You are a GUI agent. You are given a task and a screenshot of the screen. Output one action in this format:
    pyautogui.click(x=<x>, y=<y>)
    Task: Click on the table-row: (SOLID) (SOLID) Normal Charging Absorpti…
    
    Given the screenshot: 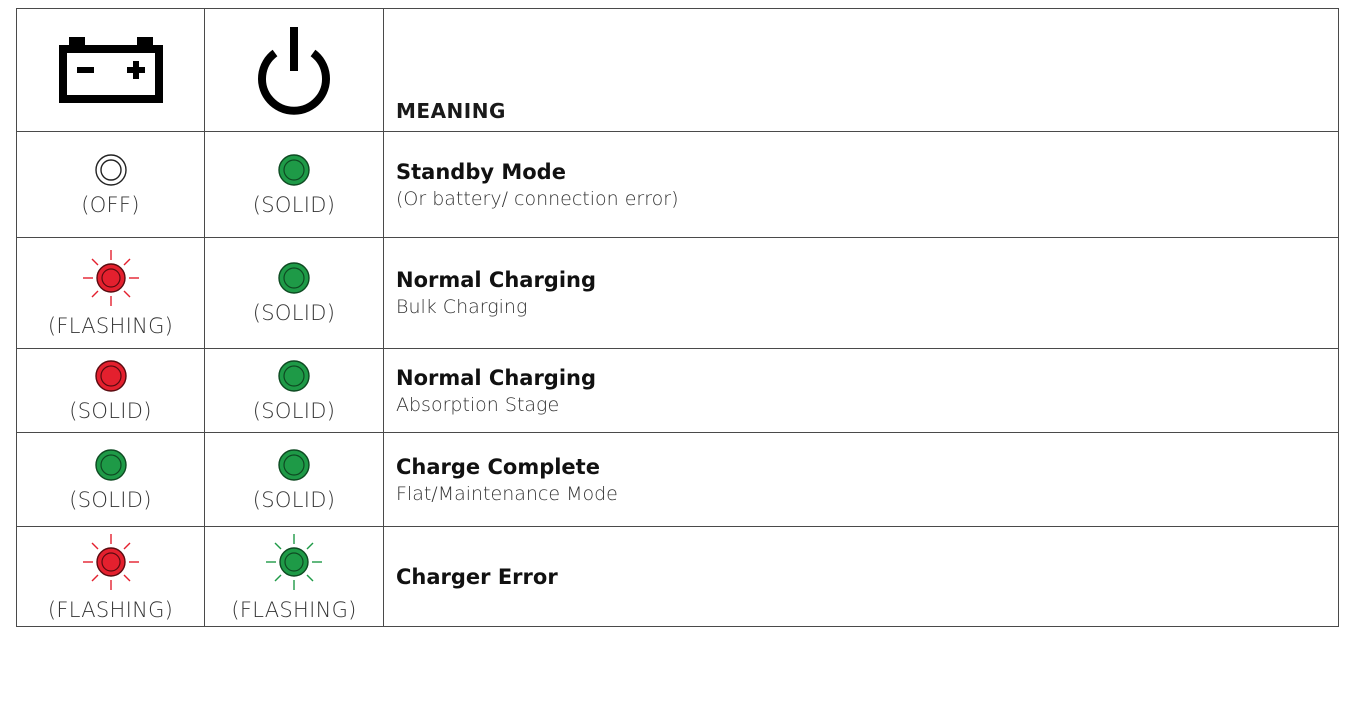 What is the action you would take?
    pyautogui.click(x=677, y=390)
    